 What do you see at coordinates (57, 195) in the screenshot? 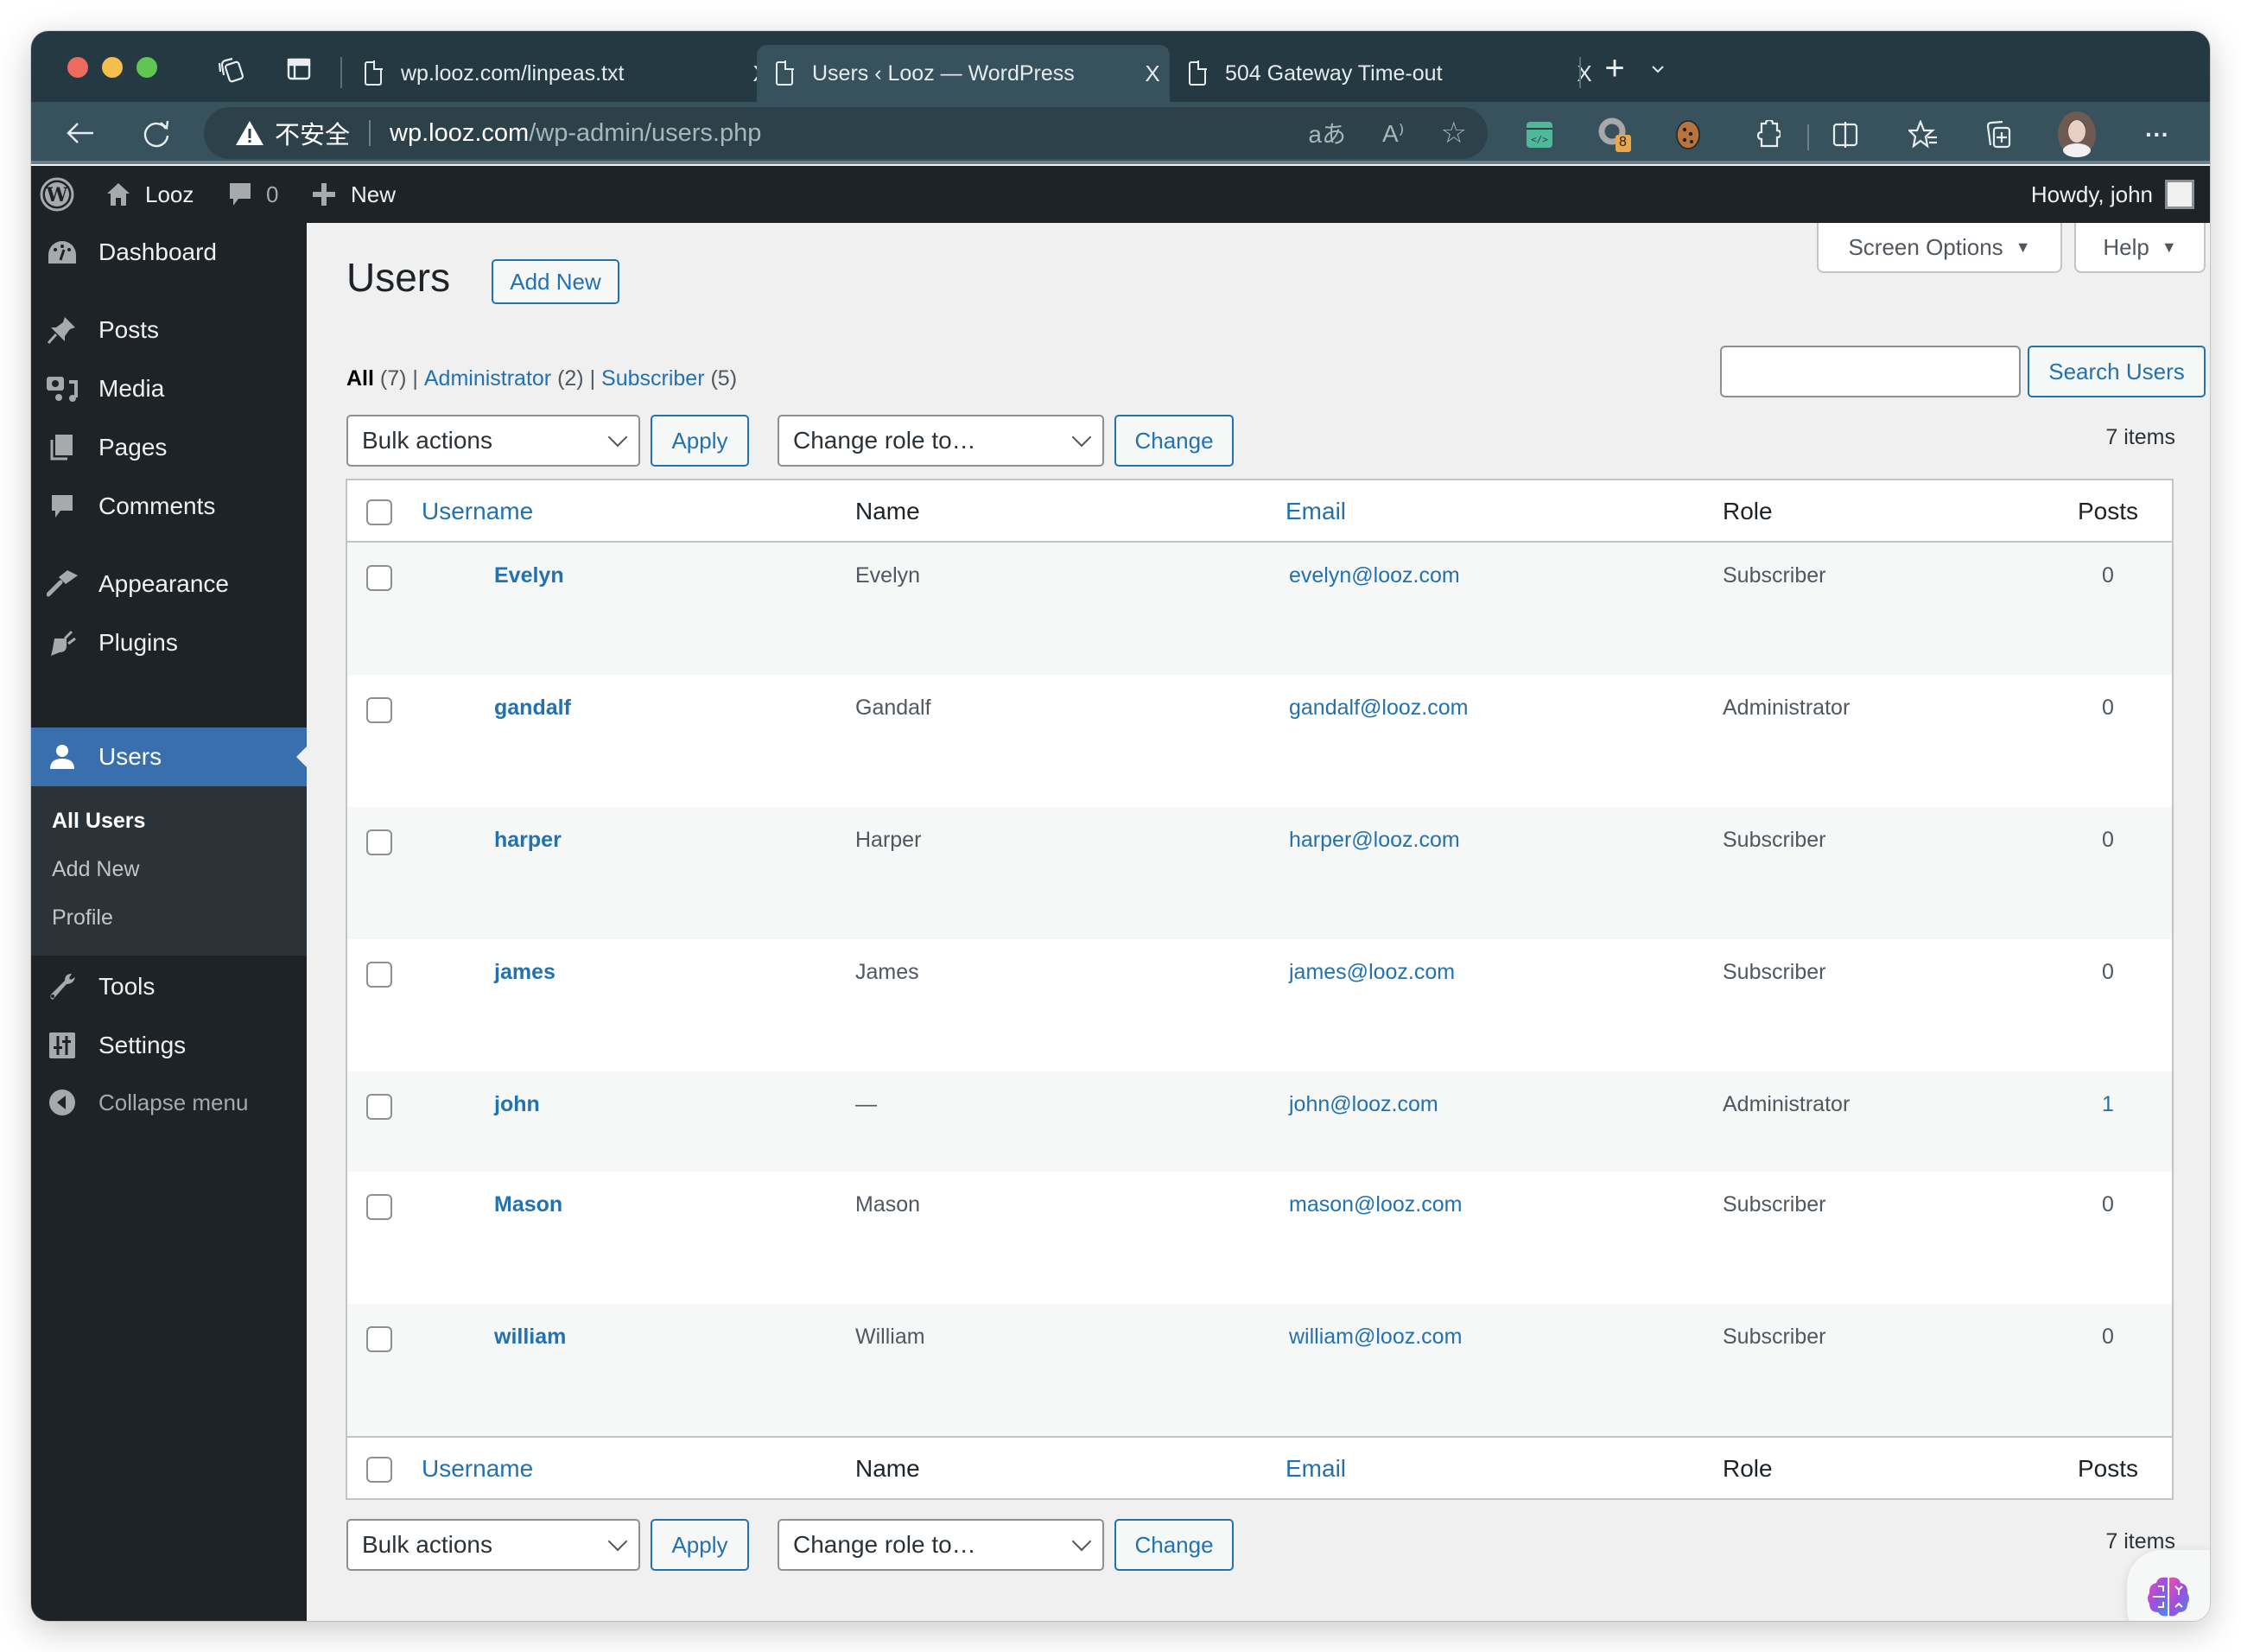
I see `wordpress-logo-icon: W` at bounding box center [57, 195].